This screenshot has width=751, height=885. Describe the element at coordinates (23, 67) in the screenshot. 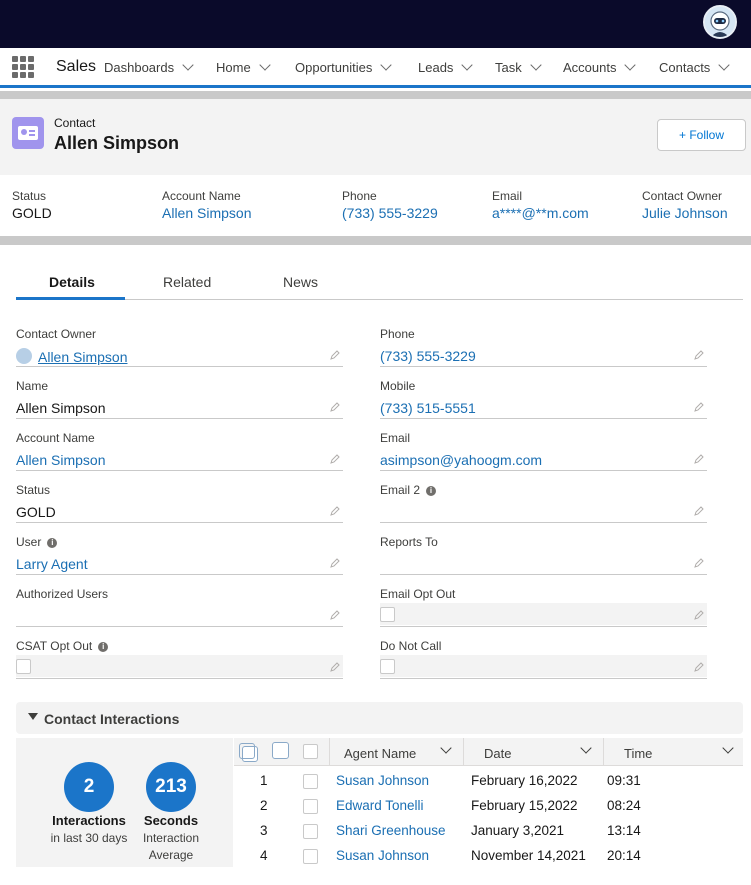

I see `app-launcher-icon` at that location.